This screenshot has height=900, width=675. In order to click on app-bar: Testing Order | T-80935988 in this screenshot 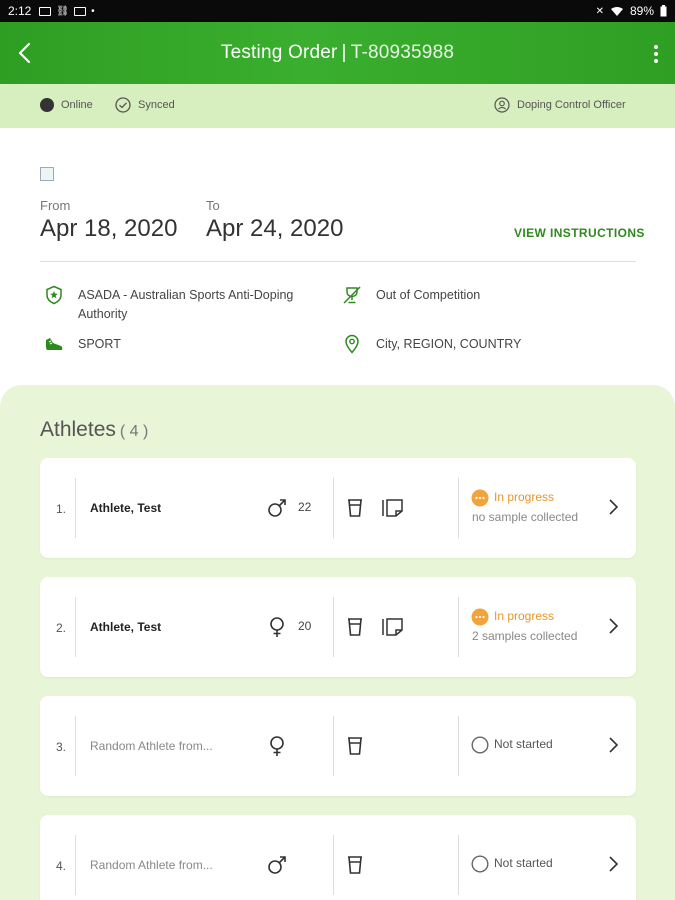, I will do `click(337, 53)`.